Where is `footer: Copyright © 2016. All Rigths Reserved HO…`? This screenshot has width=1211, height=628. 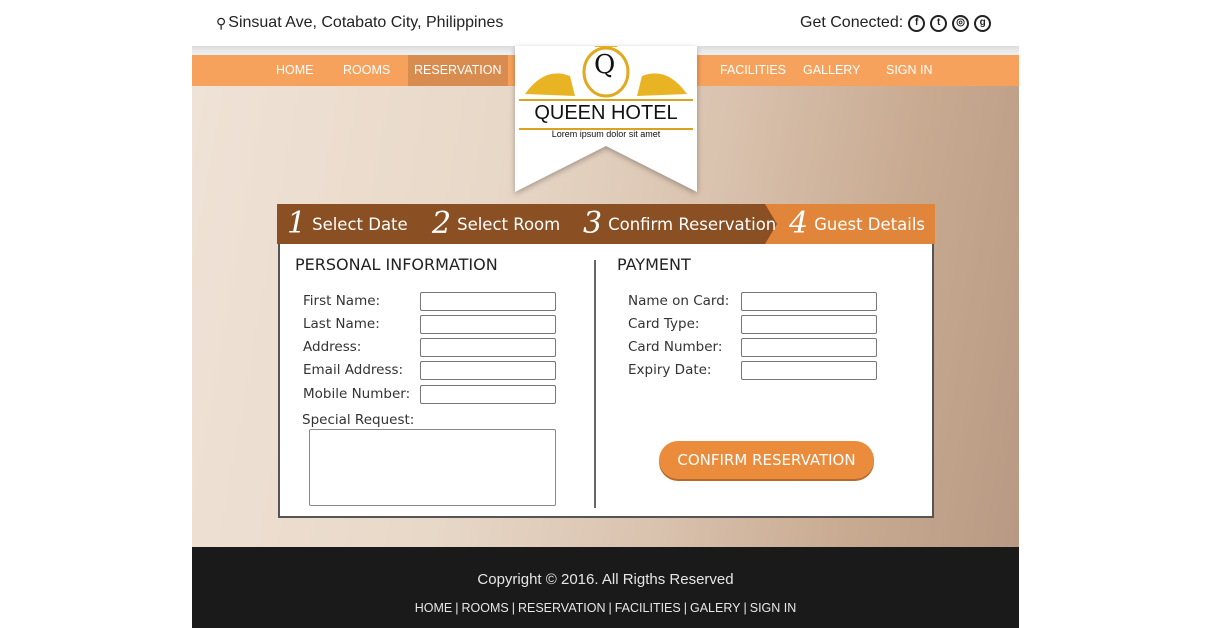 footer: Copyright © 2016. All Rigths Reserved HO… is located at coordinates (605, 587).